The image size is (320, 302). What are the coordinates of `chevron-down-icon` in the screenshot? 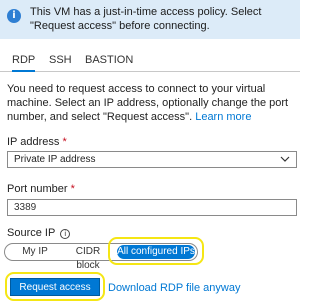 It's located at (285, 159).